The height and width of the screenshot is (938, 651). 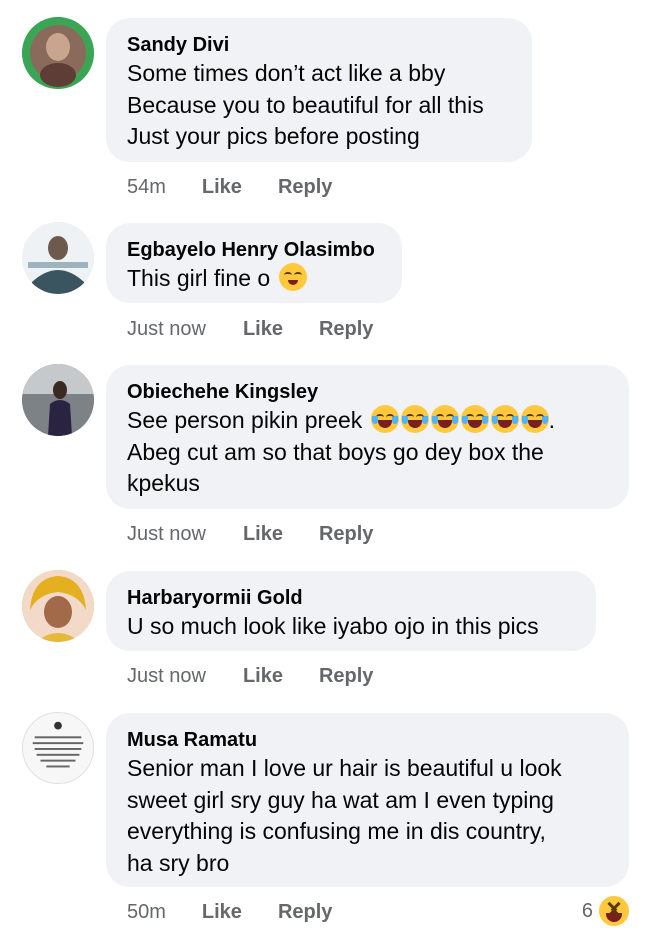 I want to click on comment-author: Obiechehe Kingsley, so click(x=368, y=392).